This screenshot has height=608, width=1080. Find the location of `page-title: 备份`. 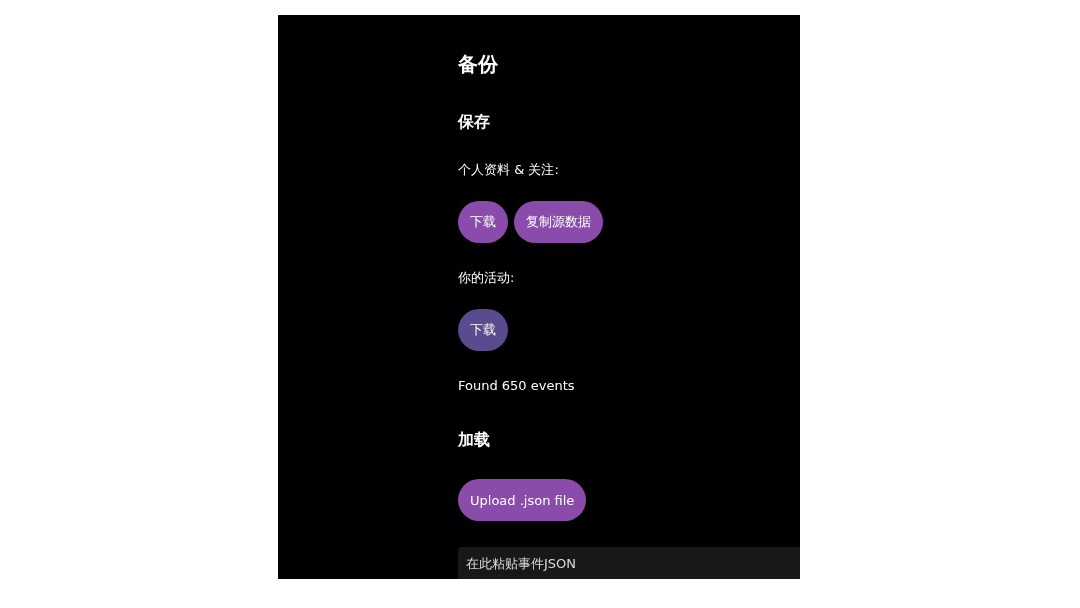

page-title: 备份 is located at coordinates (478, 64).